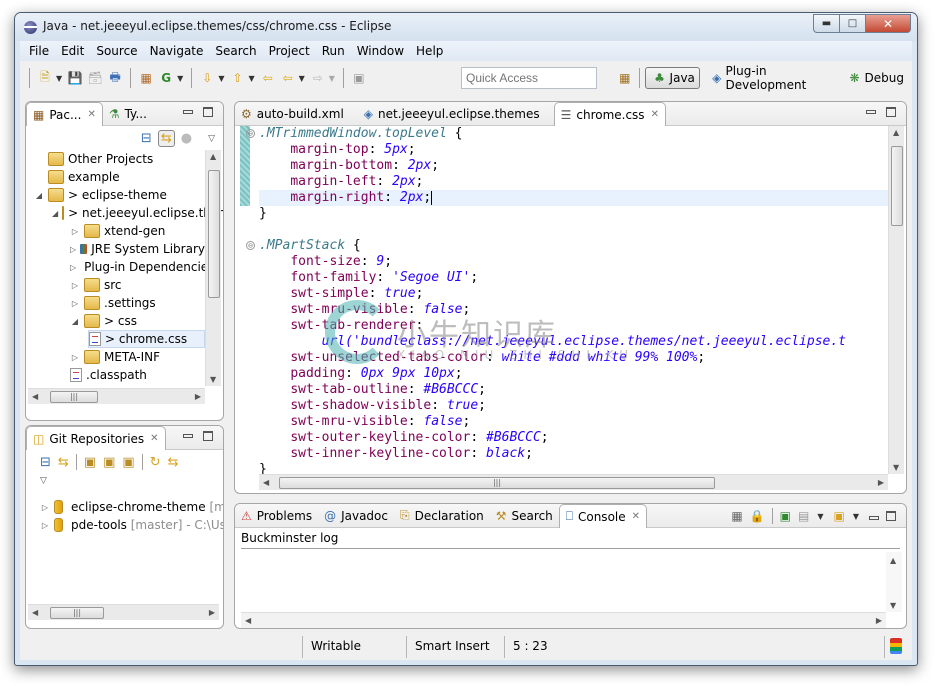 The image size is (938, 686). I want to click on tab-search: ⚒ Search, so click(524, 515).